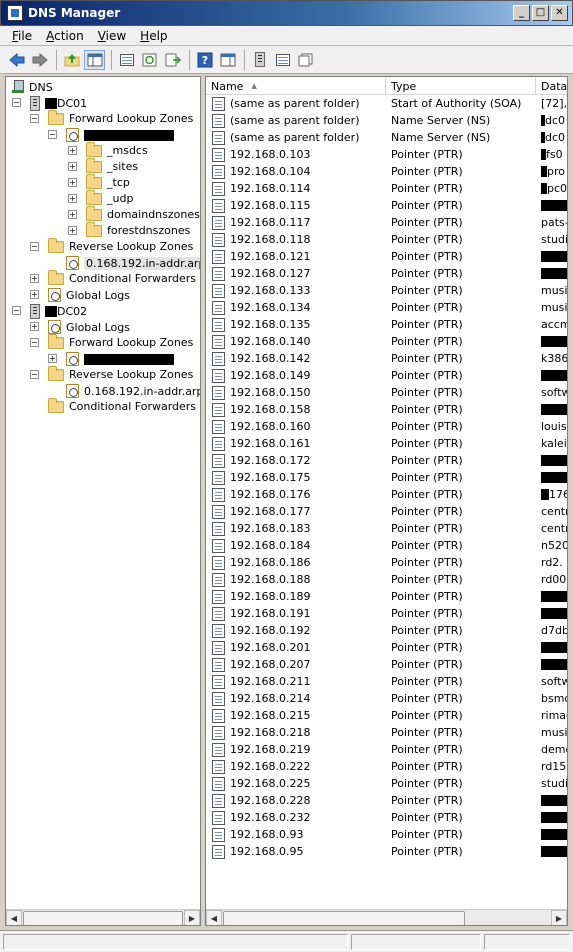 This screenshot has height=952, width=573. What do you see at coordinates (551, 86) in the screenshot?
I see `column-header-data: Data` at bounding box center [551, 86].